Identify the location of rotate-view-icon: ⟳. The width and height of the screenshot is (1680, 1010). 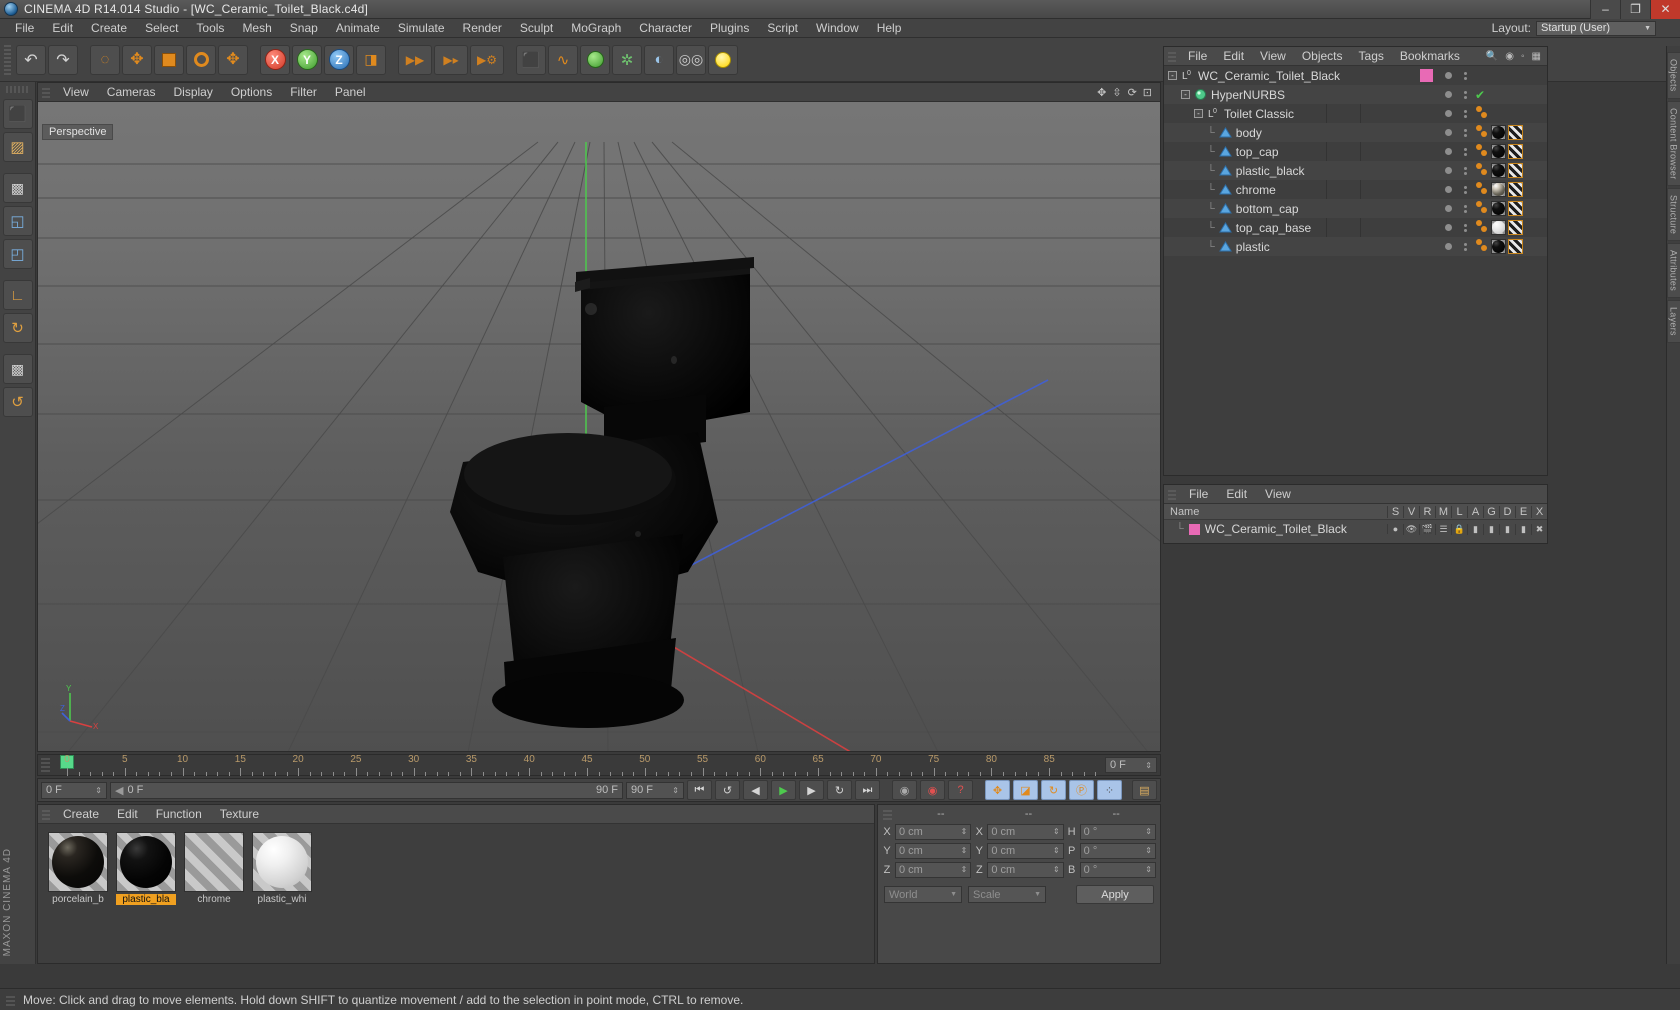
(1132, 92).